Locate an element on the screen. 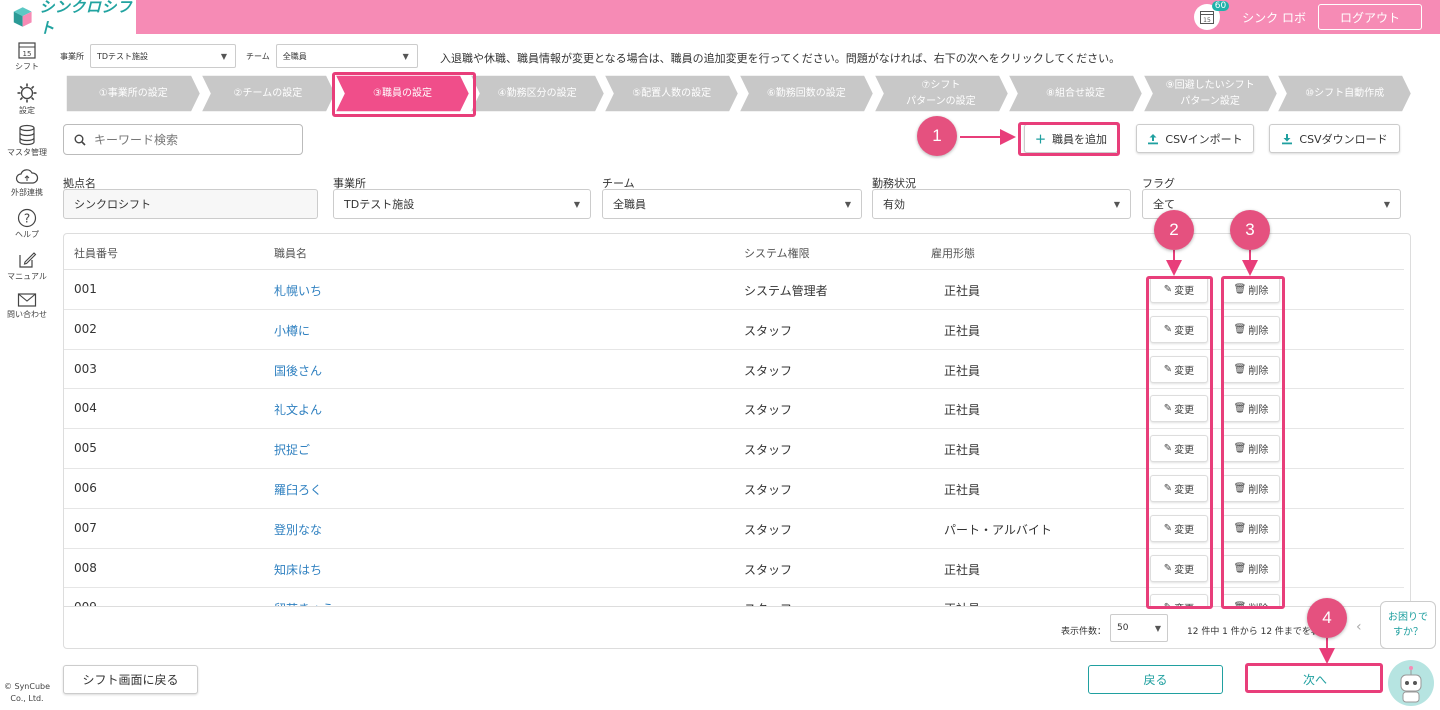 This screenshot has width=1440, height=710. notification-count: 60 is located at coordinates (1220, 6).